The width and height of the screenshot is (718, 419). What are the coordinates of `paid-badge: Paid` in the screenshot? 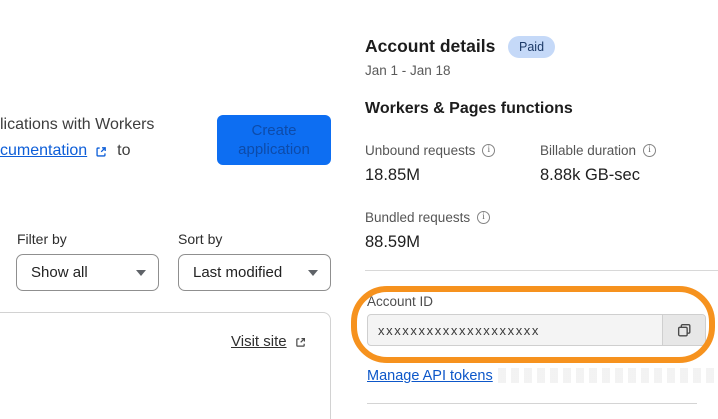 It's located at (532, 47).